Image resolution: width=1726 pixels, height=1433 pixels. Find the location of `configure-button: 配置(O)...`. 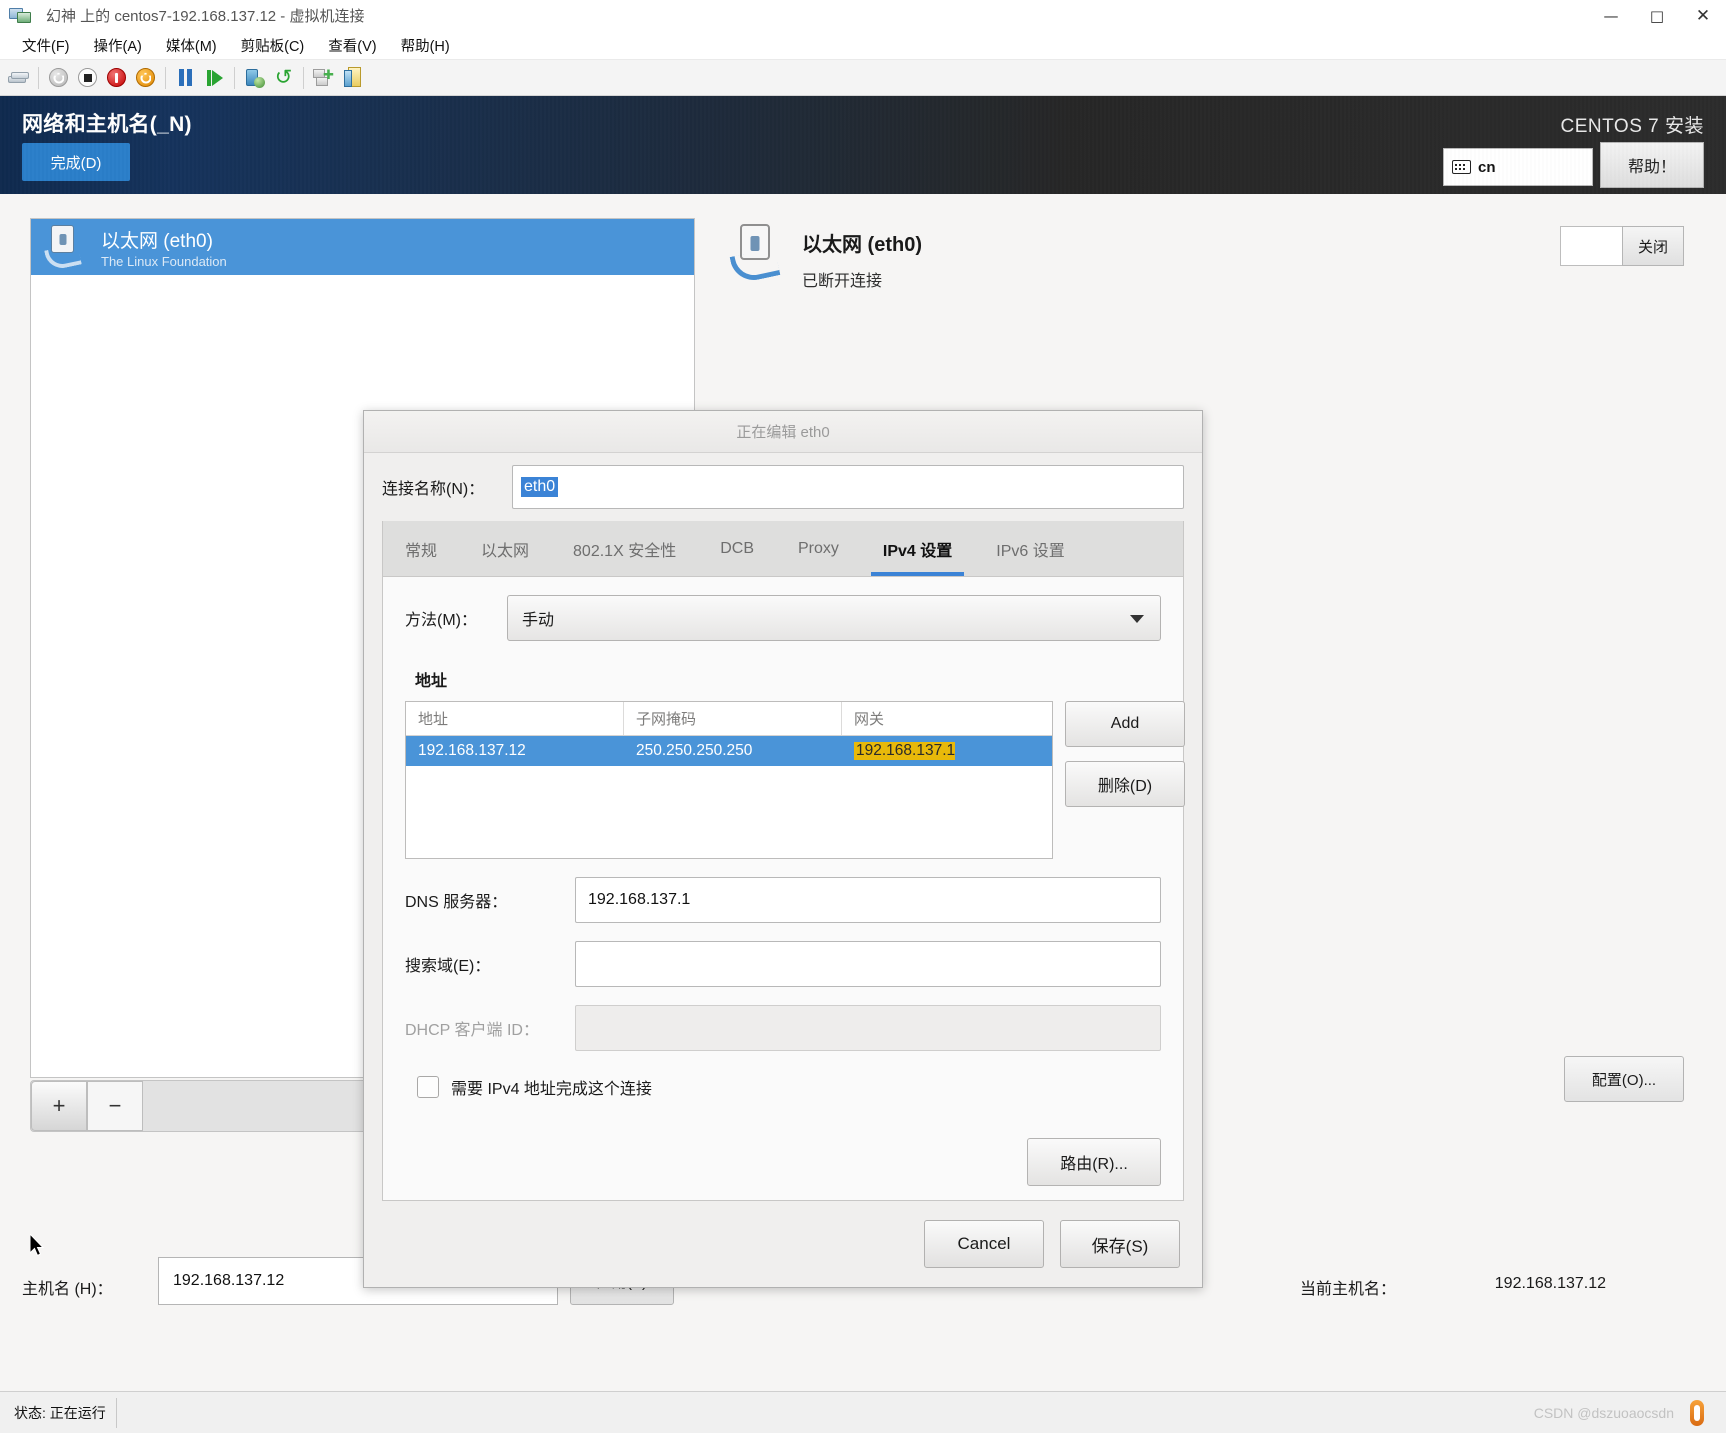

configure-button: 配置(O)... is located at coordinates (1624, 1079).